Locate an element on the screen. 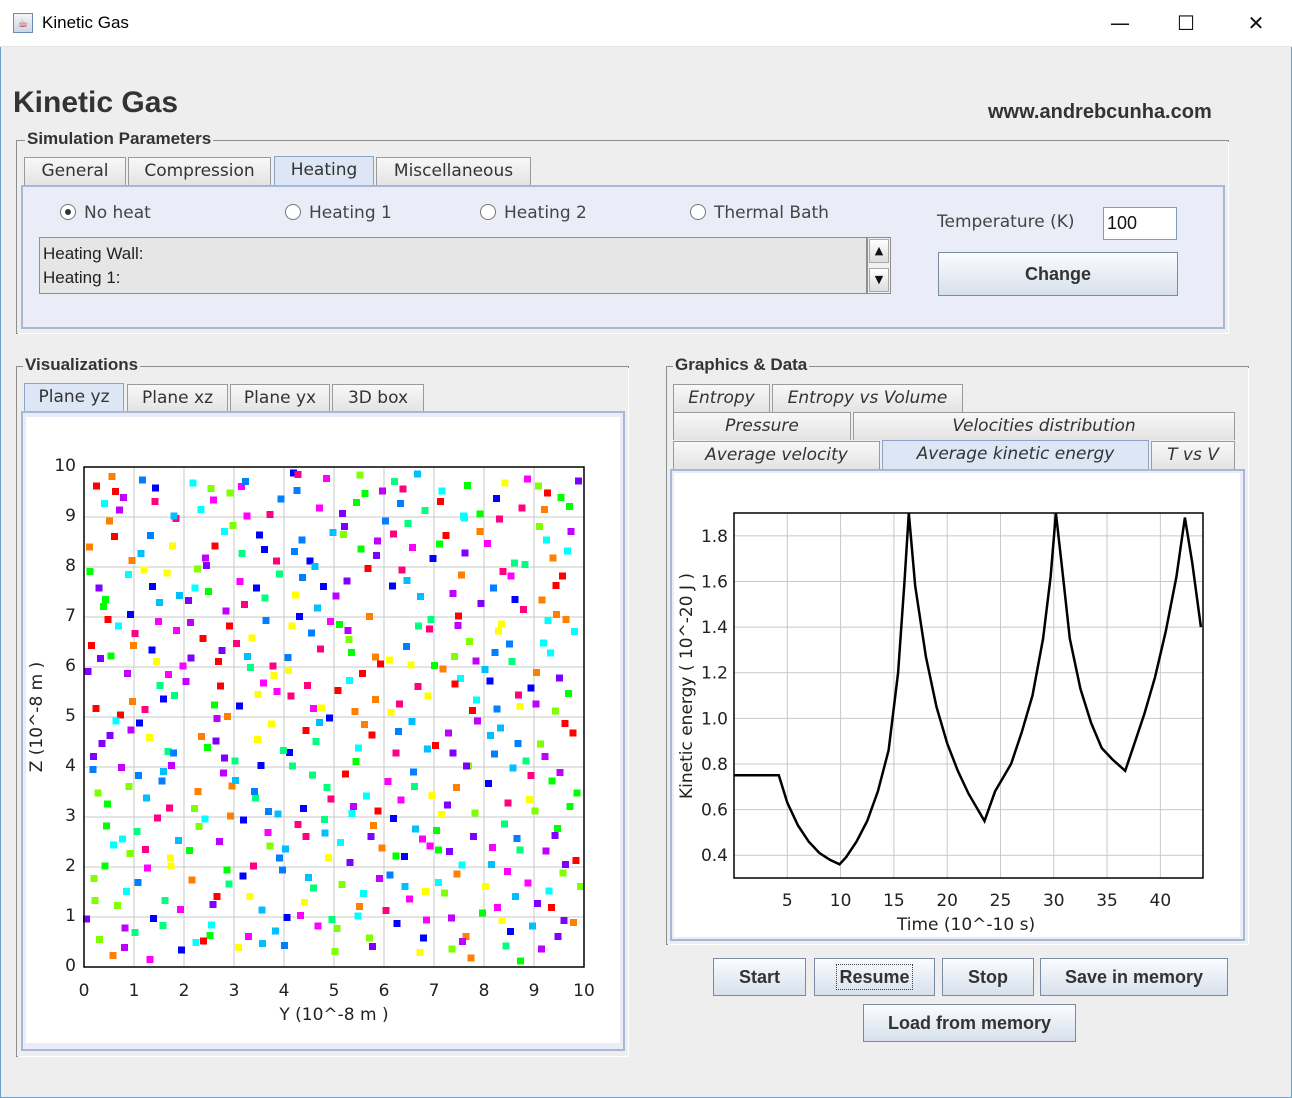  line-x-tick-label: 40 is located at coordinates (1161, 901).